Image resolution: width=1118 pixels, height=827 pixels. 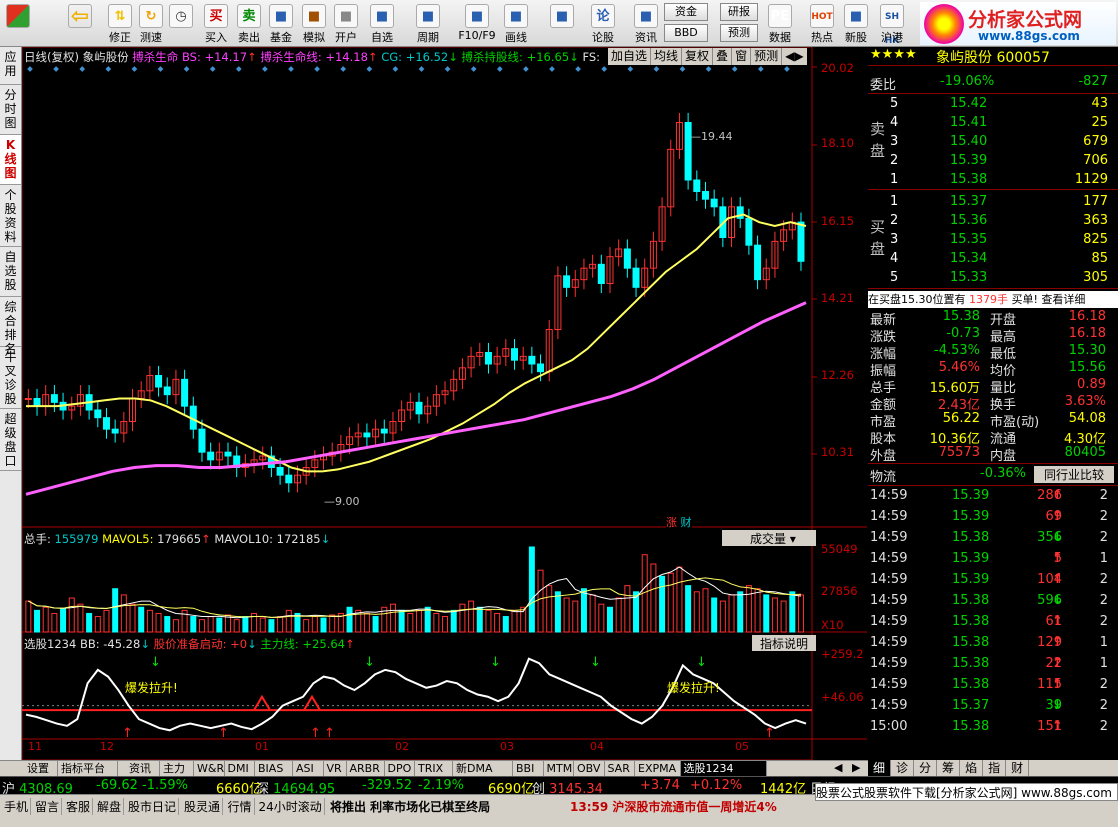 What do you see at coordinates (988, 142) in the screenshot?
I see `sell-level: 3 15.40 679` at bounding box center [988, 142].